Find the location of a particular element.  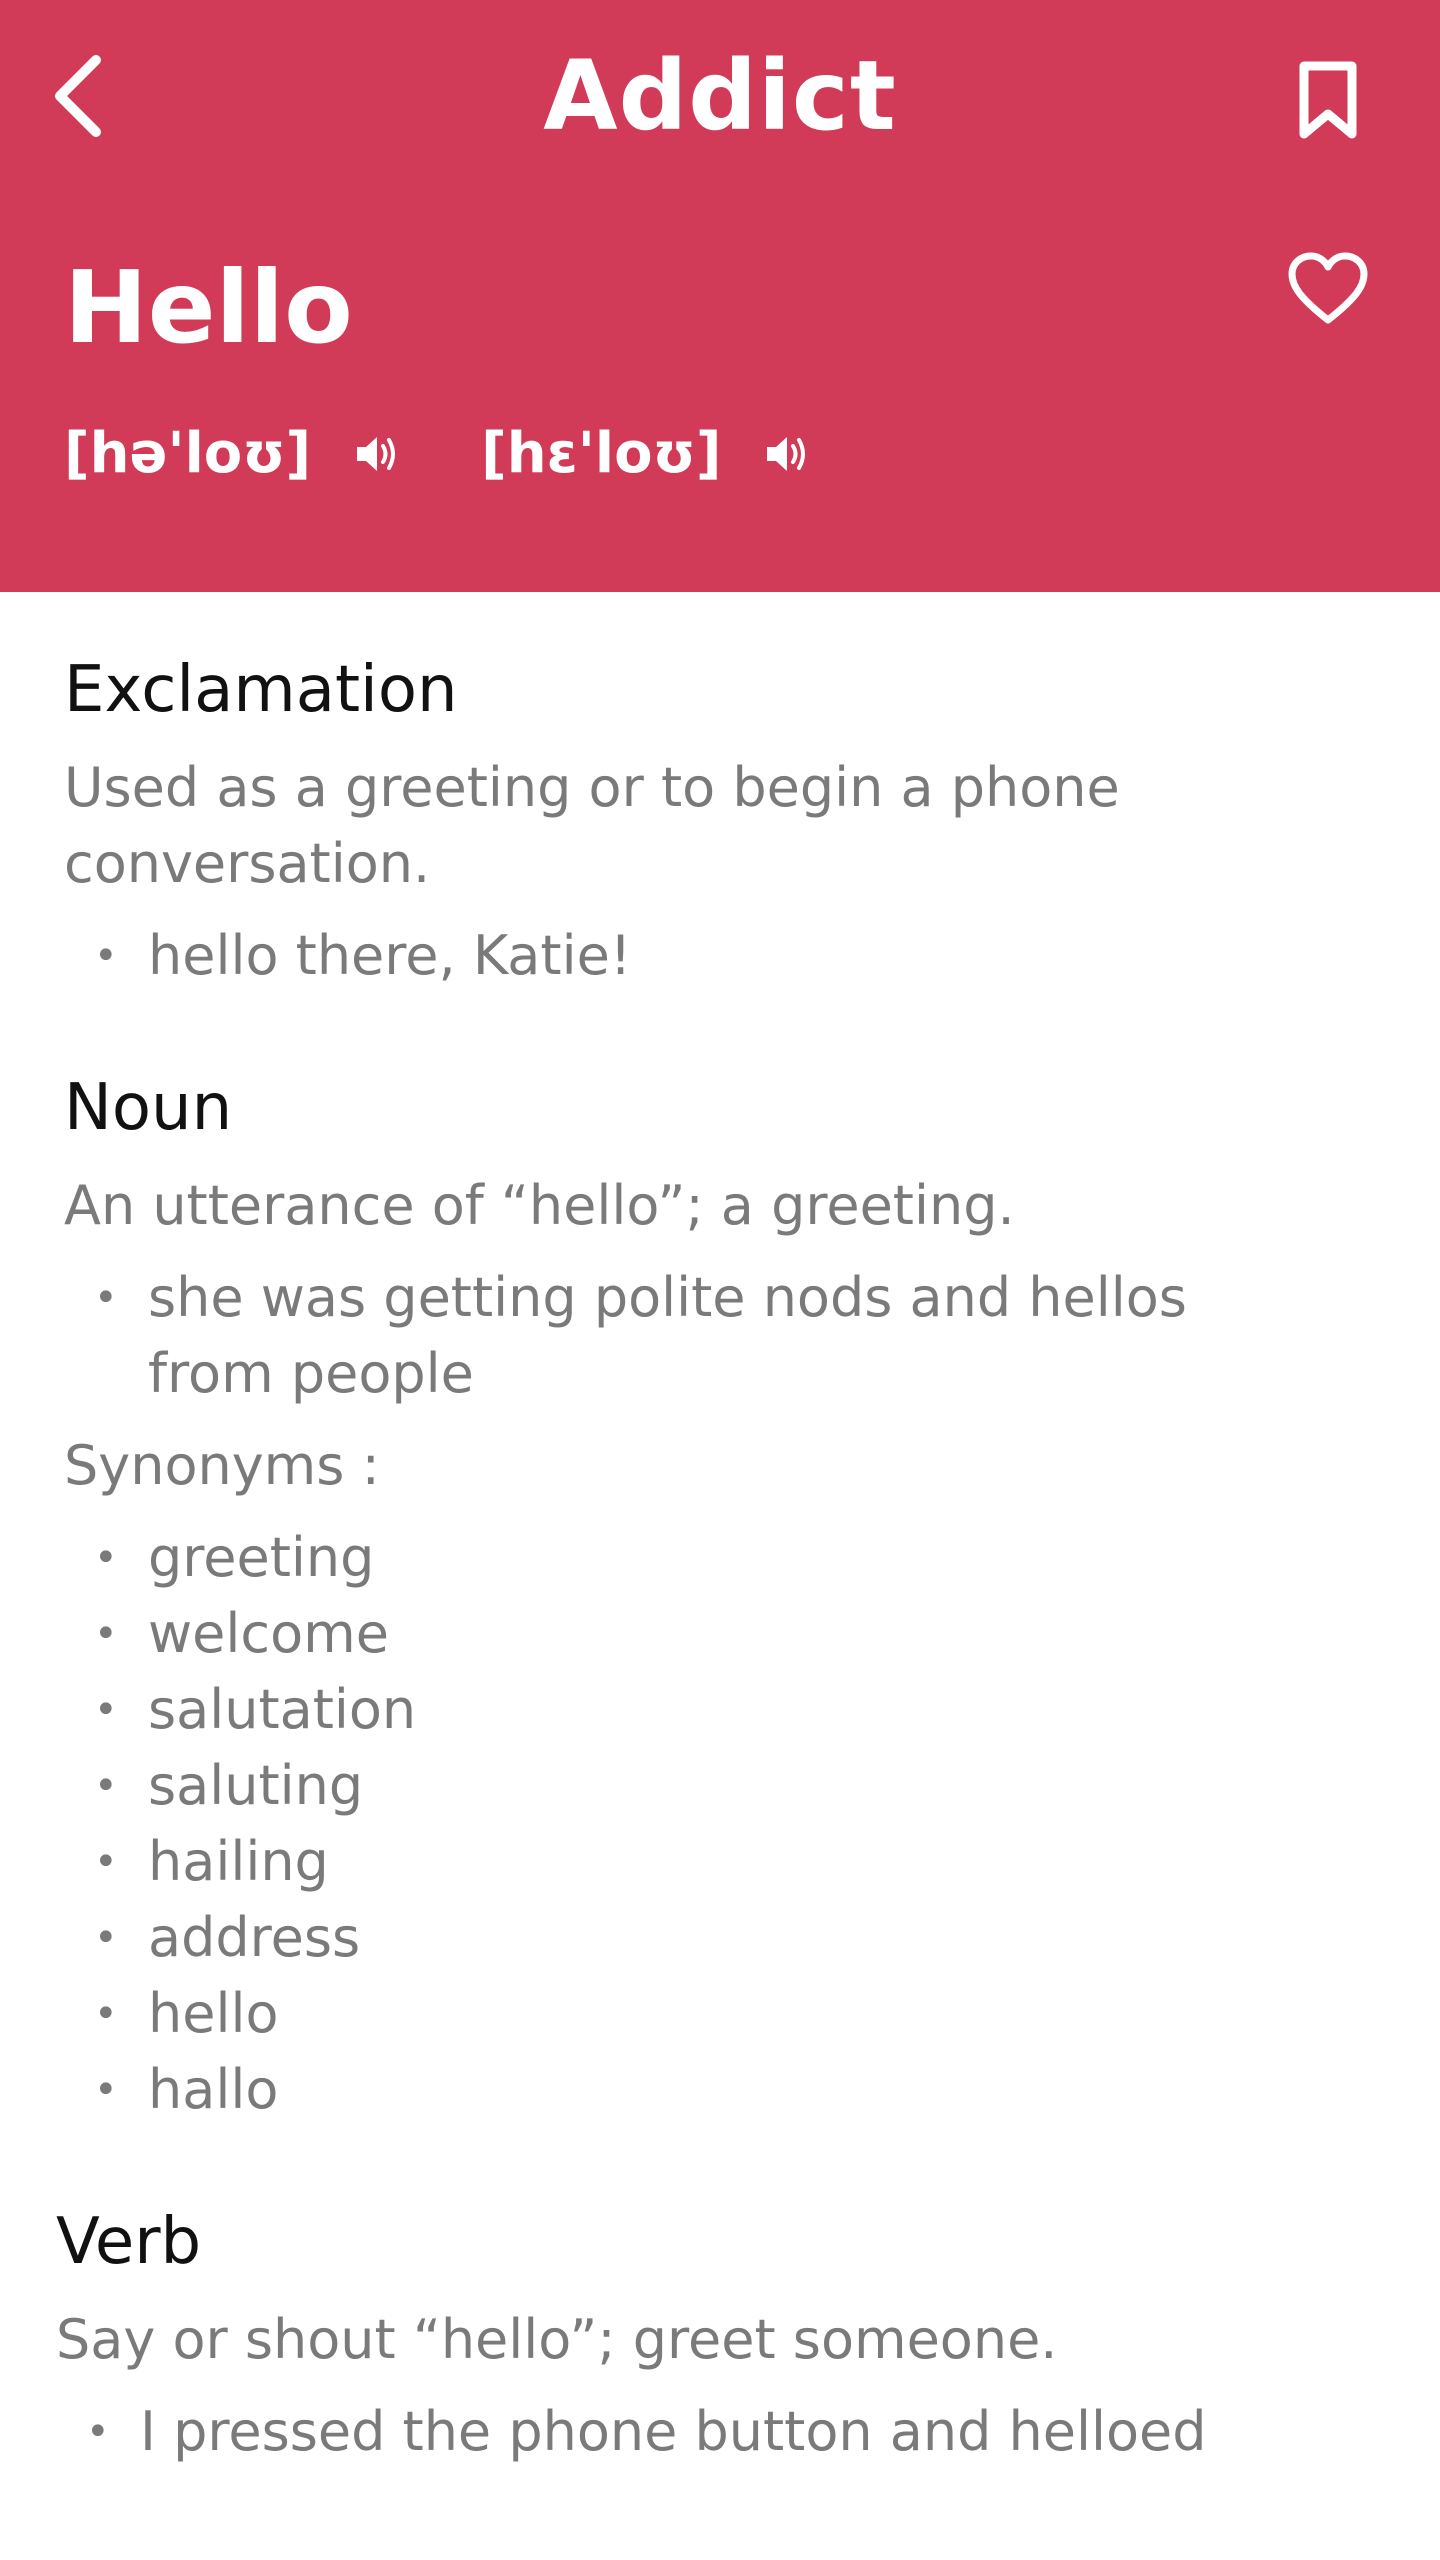

synonym-item: • hailing is located at coordinates (720, 1862).